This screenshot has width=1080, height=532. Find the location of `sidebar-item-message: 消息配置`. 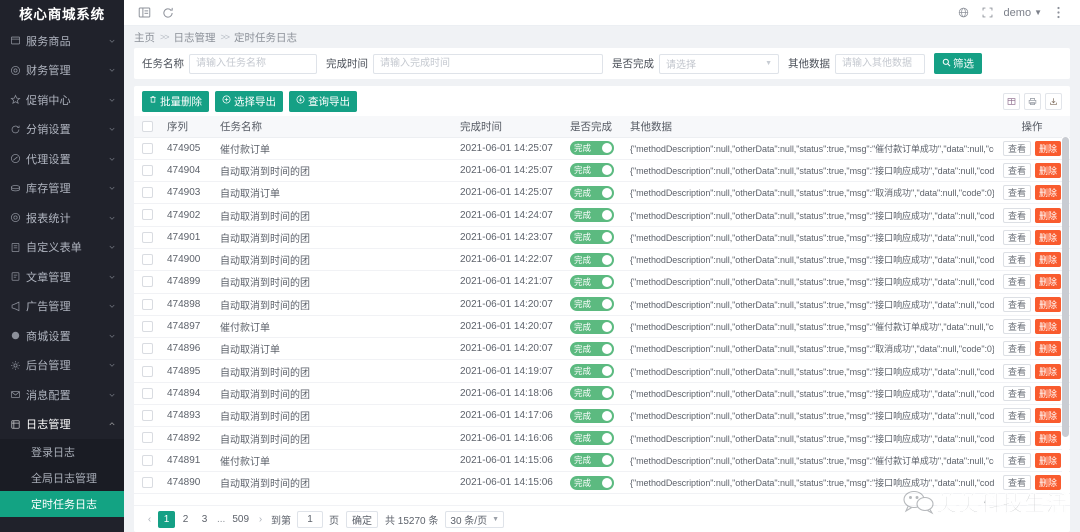

sidebar-item-message: 消息配置 is located at coordinates (62, 395).